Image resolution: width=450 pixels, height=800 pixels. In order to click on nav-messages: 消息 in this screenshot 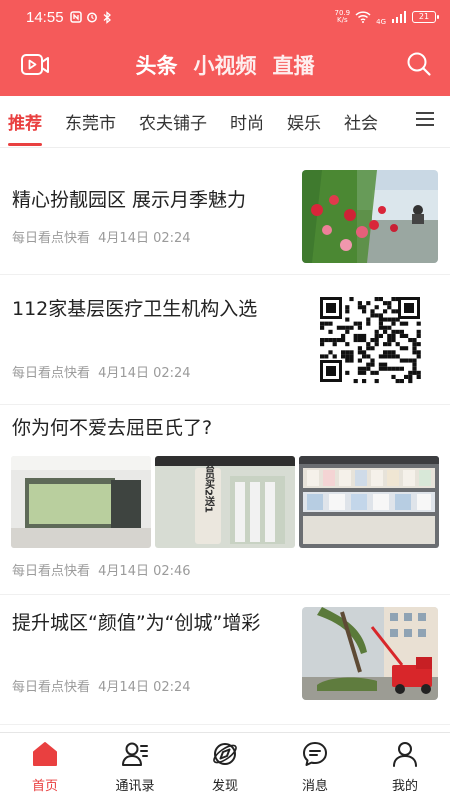, I will do `click(315, 766)`.